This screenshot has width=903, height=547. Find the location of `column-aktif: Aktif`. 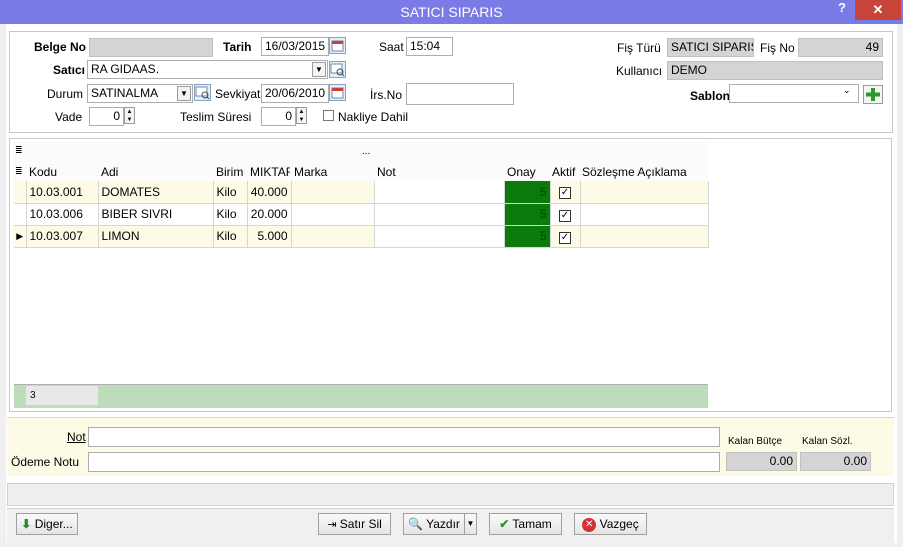

column-aktif: Aktif is located at coordinates (563, 172).